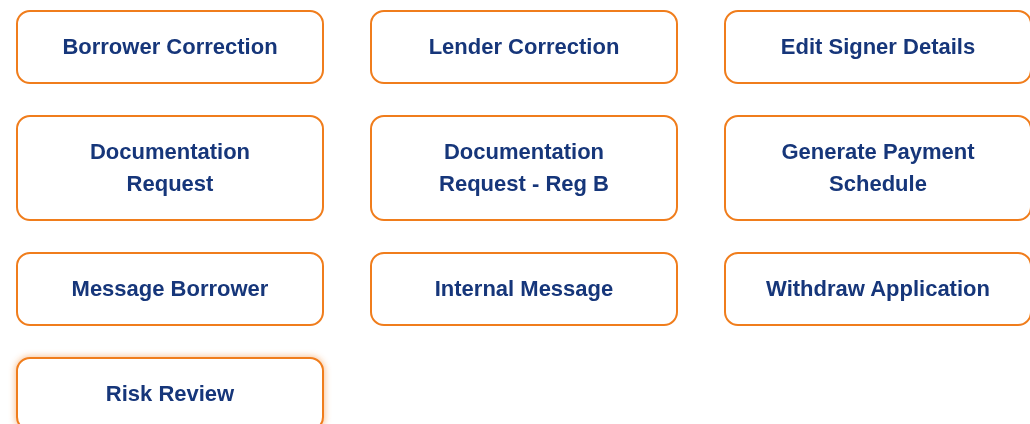 The height and width of the screenshot is (424, 1030). I want to click on action-button: Borrower Correction, so click(170, 47).